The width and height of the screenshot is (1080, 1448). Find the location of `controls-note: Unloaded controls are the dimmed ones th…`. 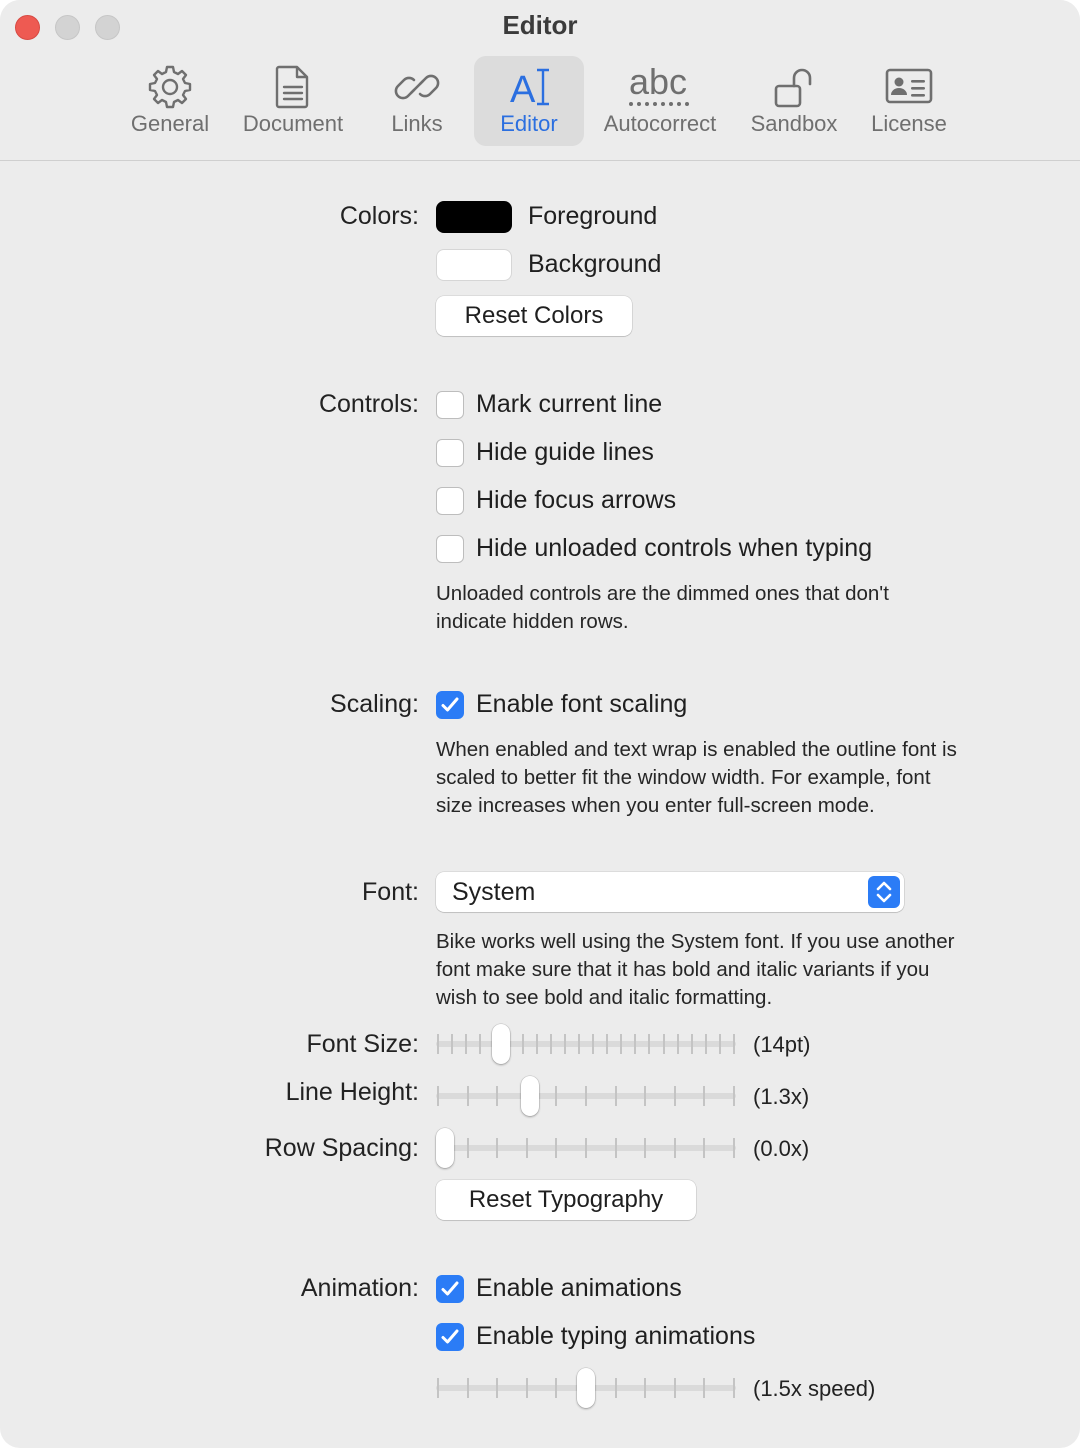

controls-note: Unloaded controls are the dimmed ones th… is located at coordinates (662, 607).